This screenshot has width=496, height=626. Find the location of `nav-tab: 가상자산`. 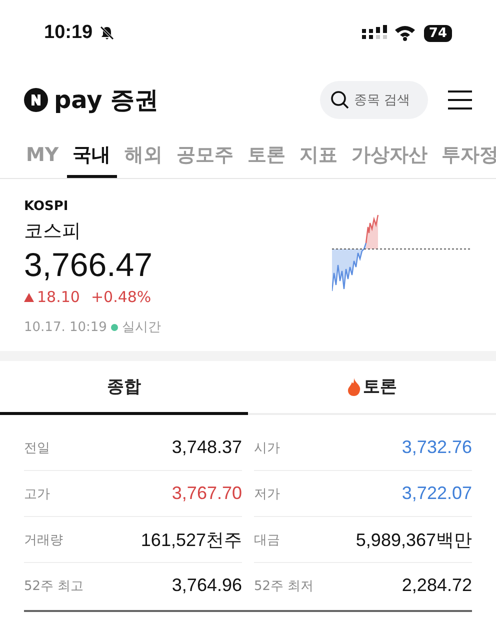

nav-tab: 가상자산 is located at coordinates (390, 156).